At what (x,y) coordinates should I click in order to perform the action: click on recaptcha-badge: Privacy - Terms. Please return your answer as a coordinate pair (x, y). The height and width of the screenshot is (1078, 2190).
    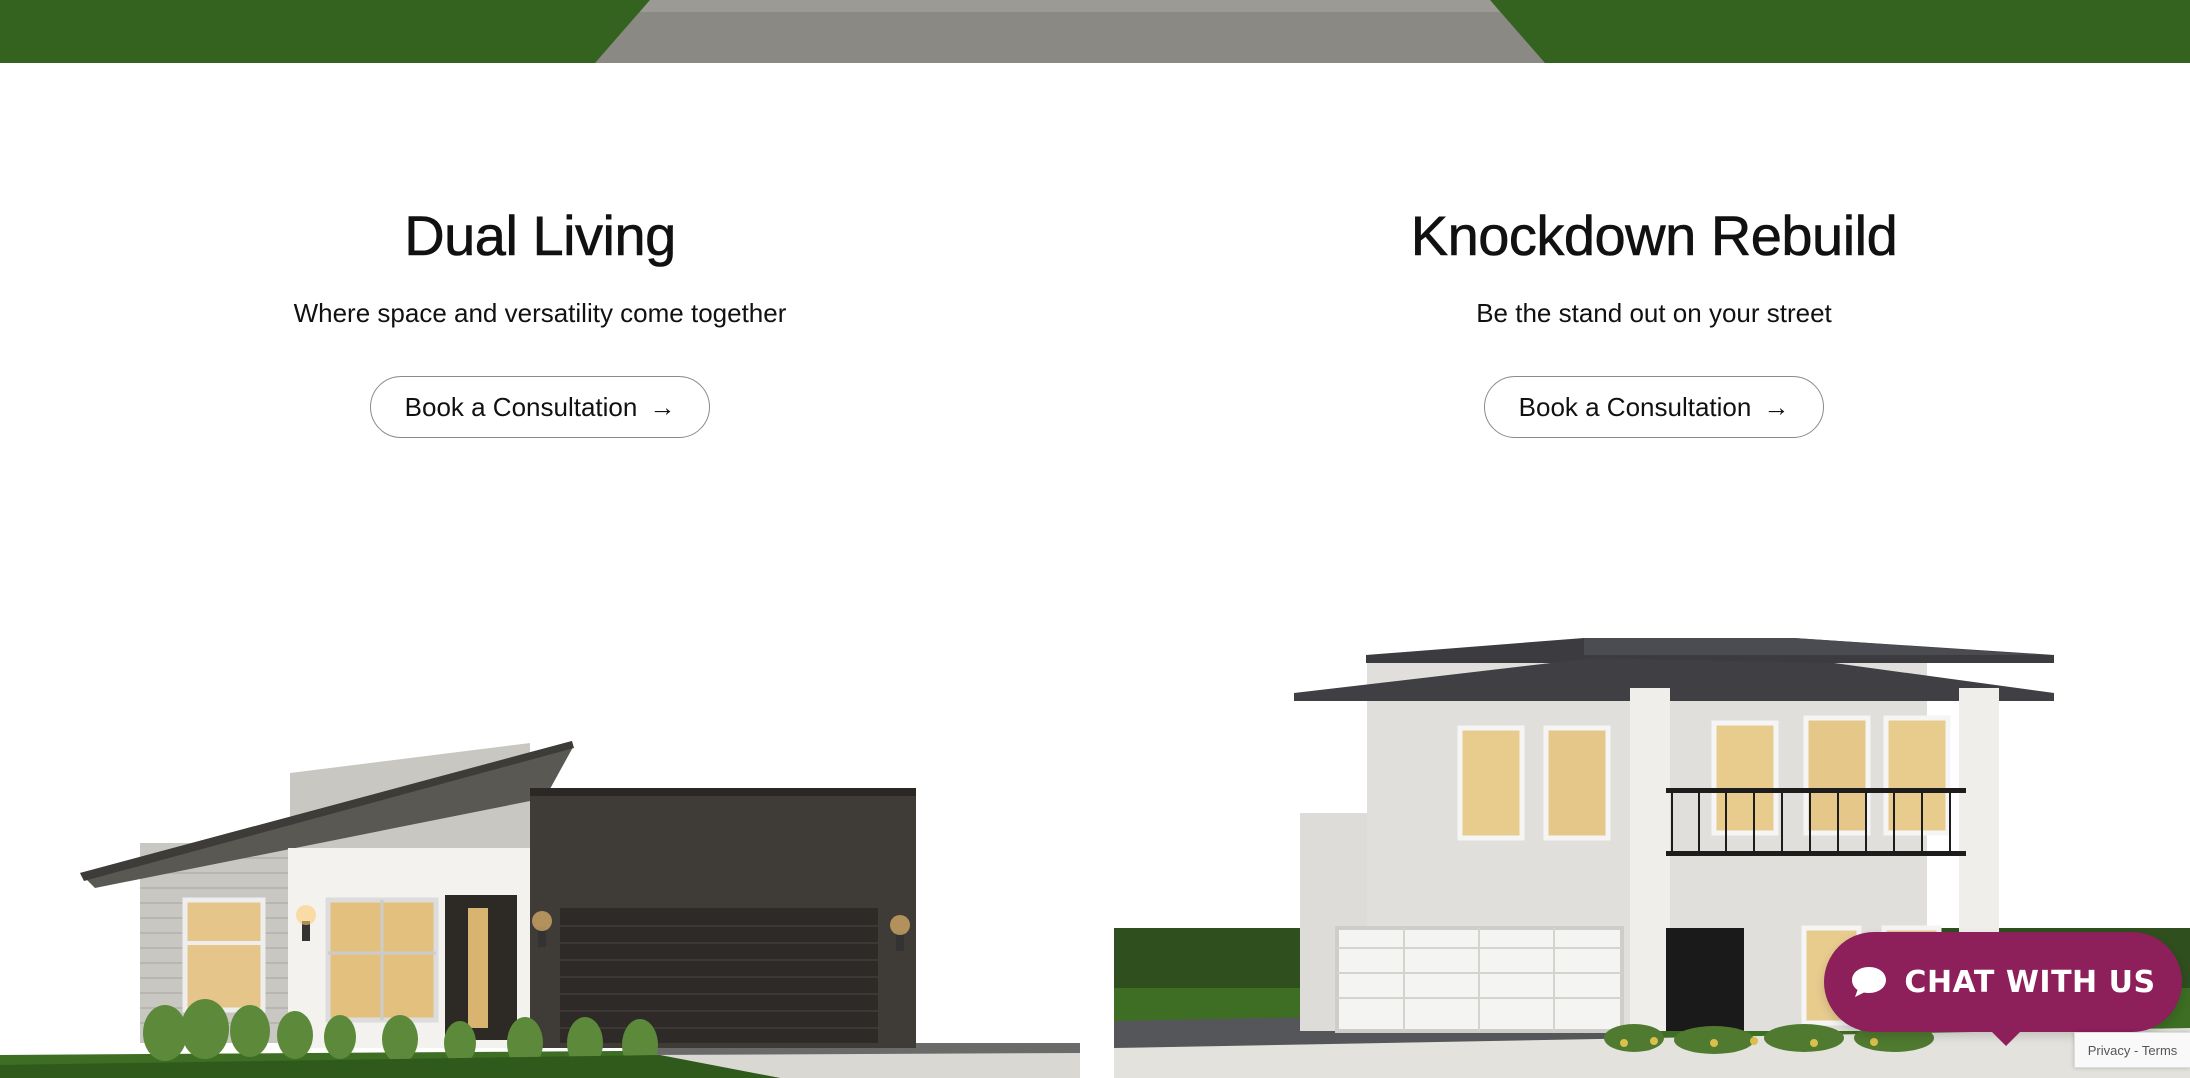
    Looking at the image, I should click on (2132, 1050).